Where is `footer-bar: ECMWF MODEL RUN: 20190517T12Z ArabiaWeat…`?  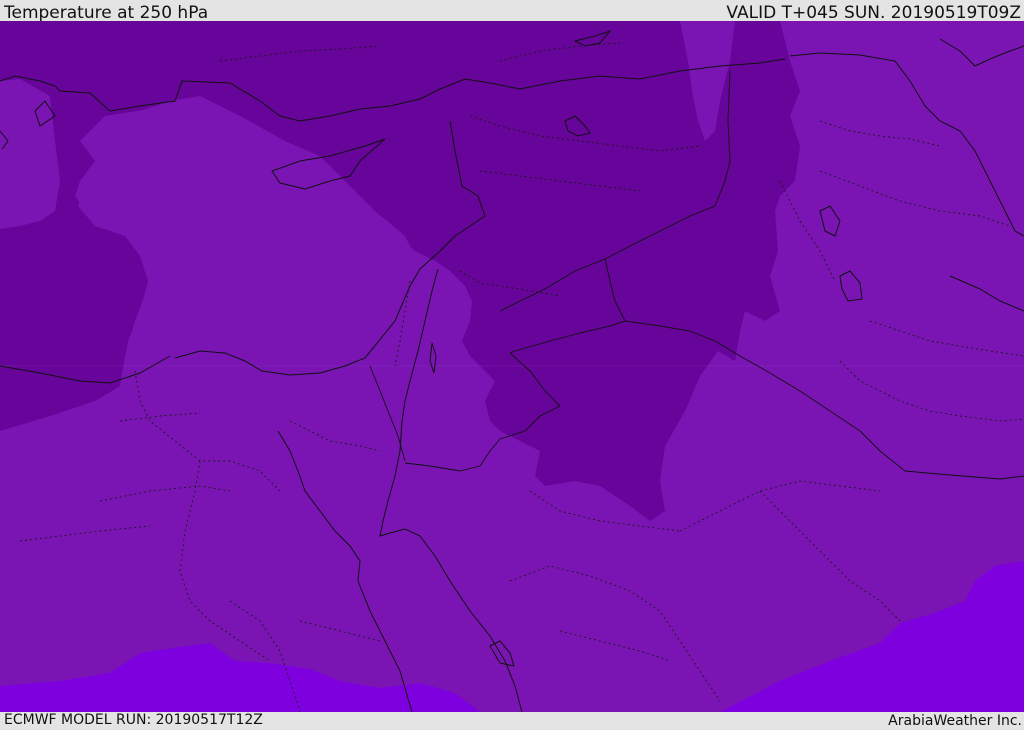
footer-bar: ECMWF MODEL RUN: 20190517T12Z ArabiaWeat… is located at coordinates (512, 720).